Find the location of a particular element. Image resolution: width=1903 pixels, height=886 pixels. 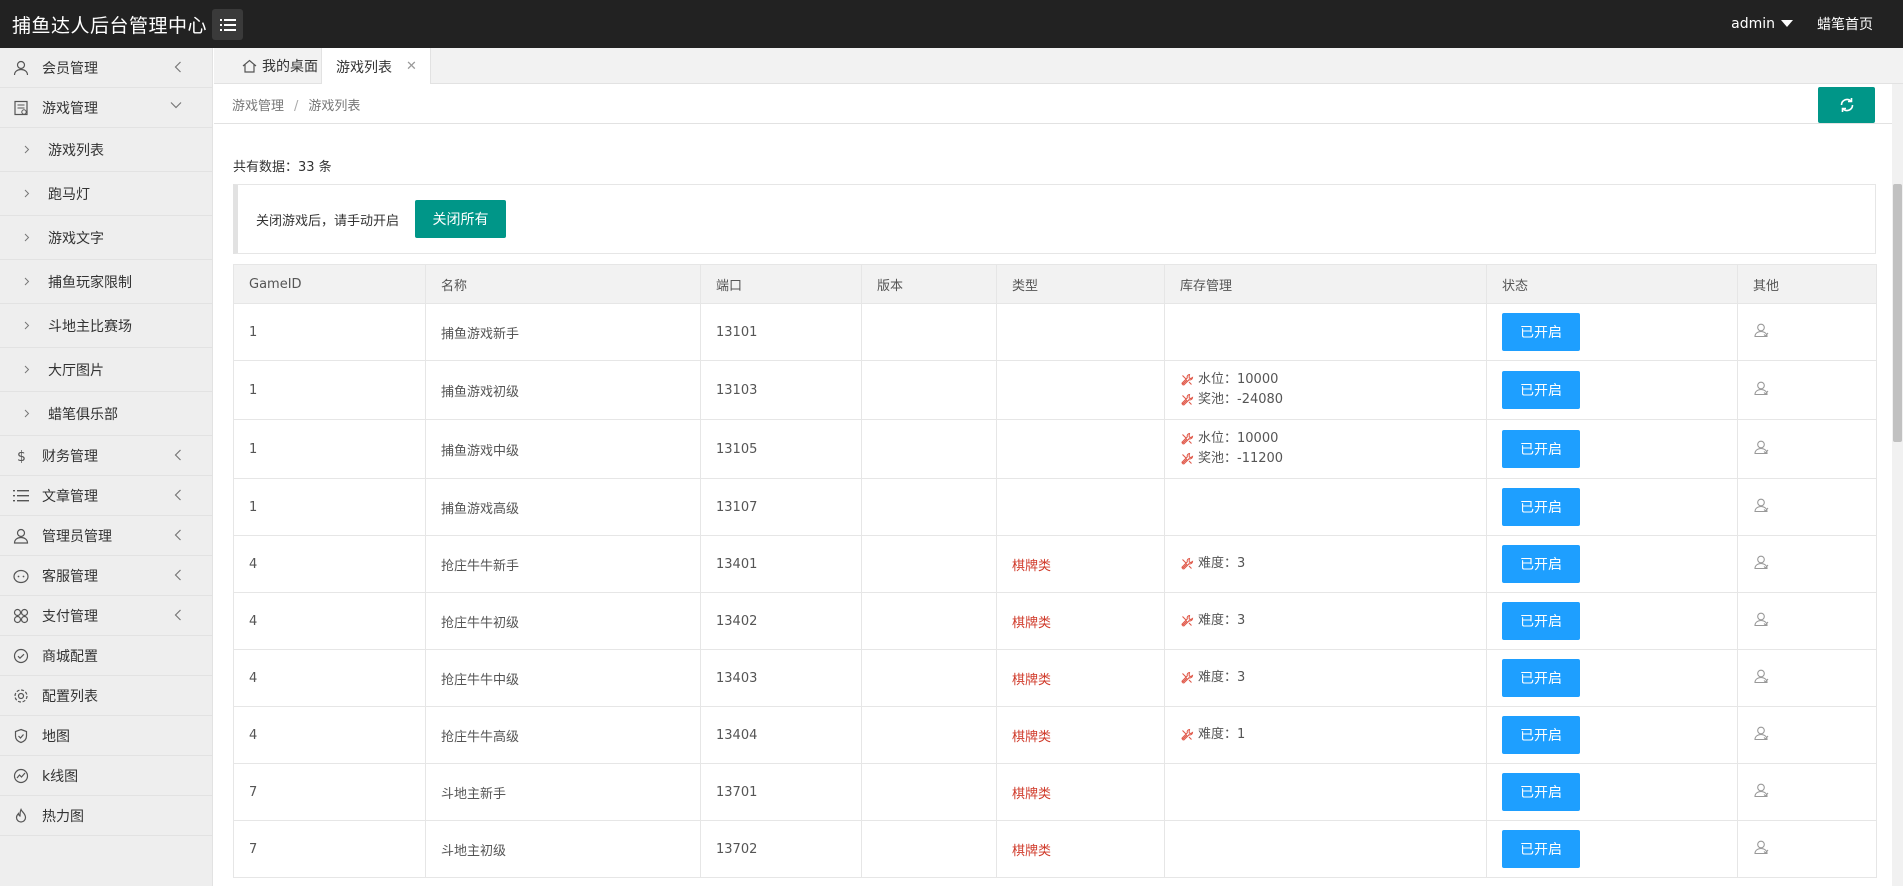

sidebar-item-games: 游戏管理 is located at coordinates (106, 108).